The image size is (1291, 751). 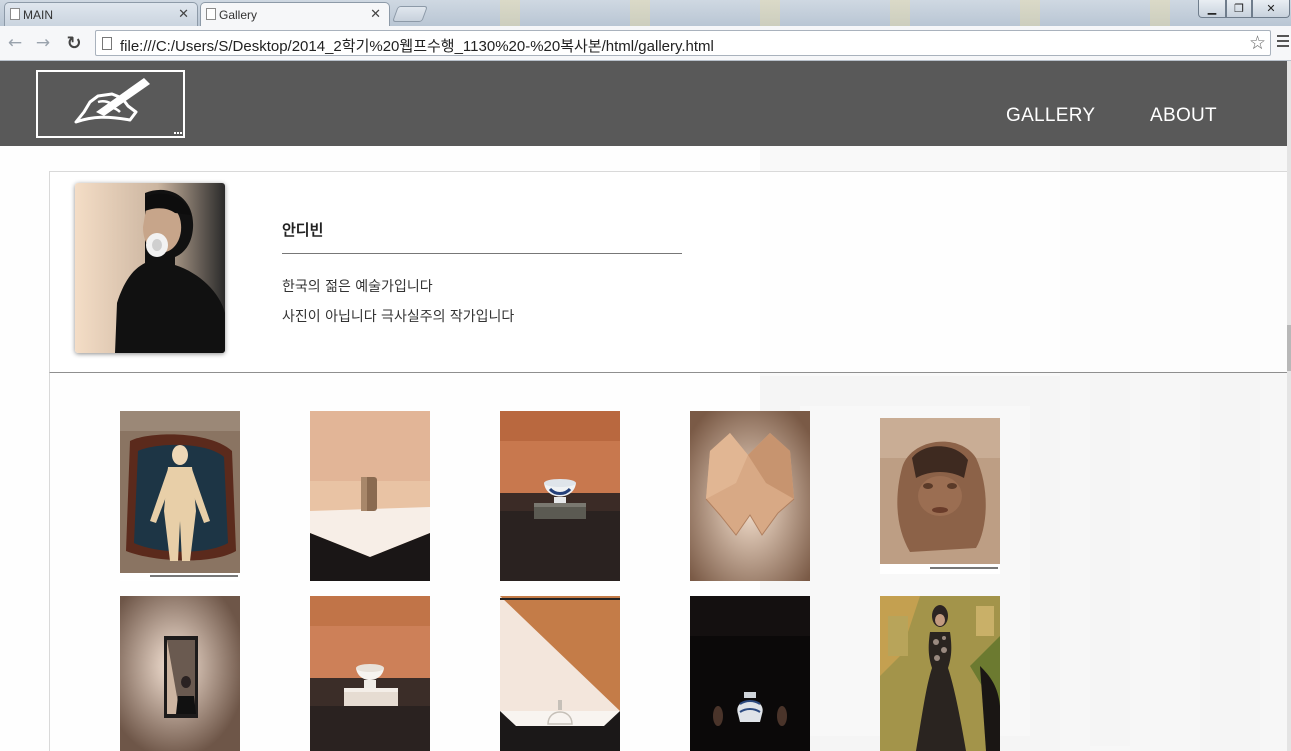 I want to click on scrollbar, so click(x=1289, y=406).